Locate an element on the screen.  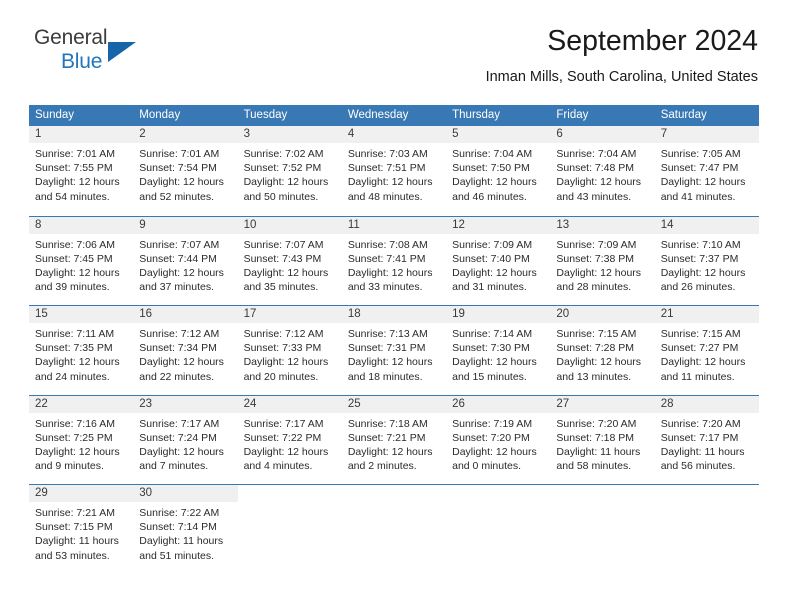
day-number-band: 24 is located at coordinates (289, 404).